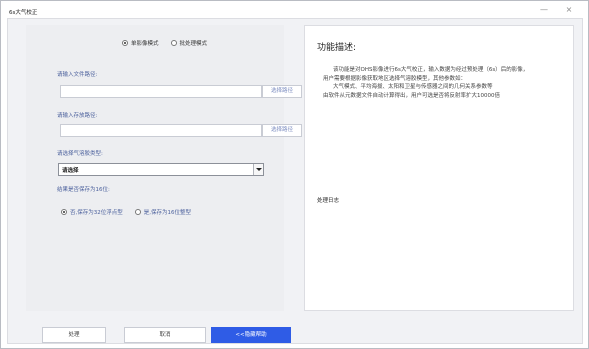 This screenshot has width=589, height=349. Describe the element at coordinates (395, 78) in the screenshot. I see `help-line: 用户需要根据影像获取地区选择气溶胶模型，其他参数如：` at that location.